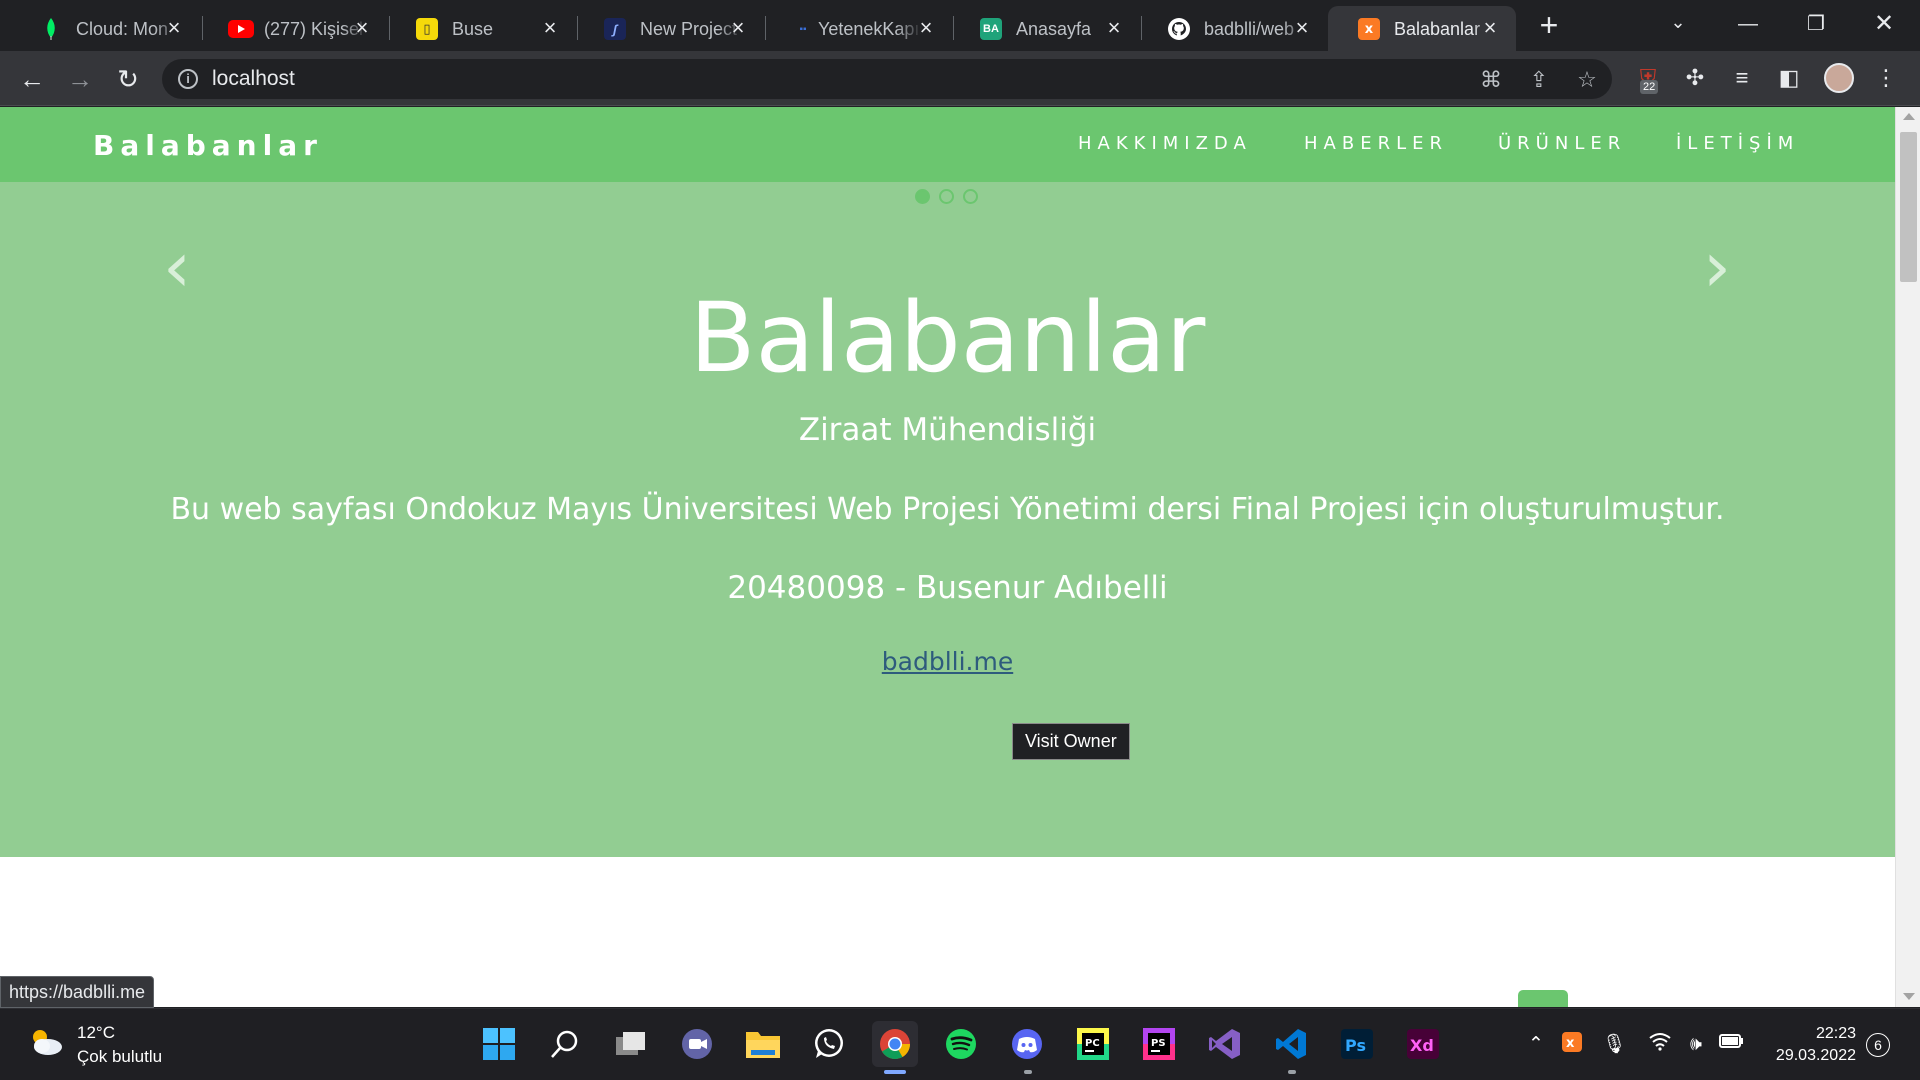  What do you see at coordinates (1614, 1045) in the screenshot?
I see `microphone-icon: 🎙︎` at bounding box center [1614, 1045].